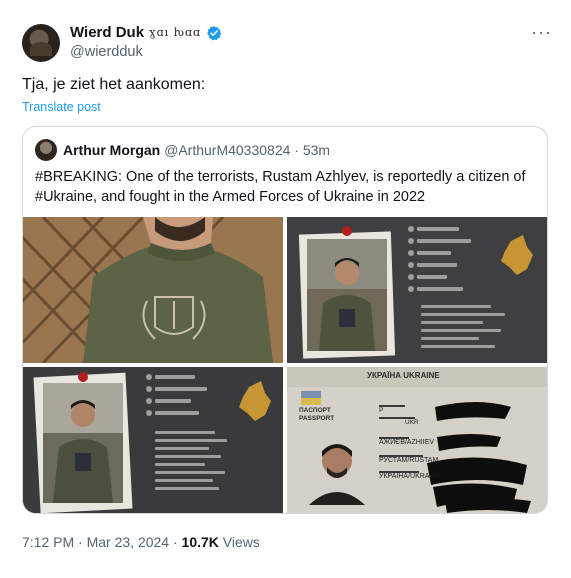 The image size is (571, 578). Describe the element at coordinates (48, 542) in the screenshot. I see `post-time: 7:12 PM` at that location.